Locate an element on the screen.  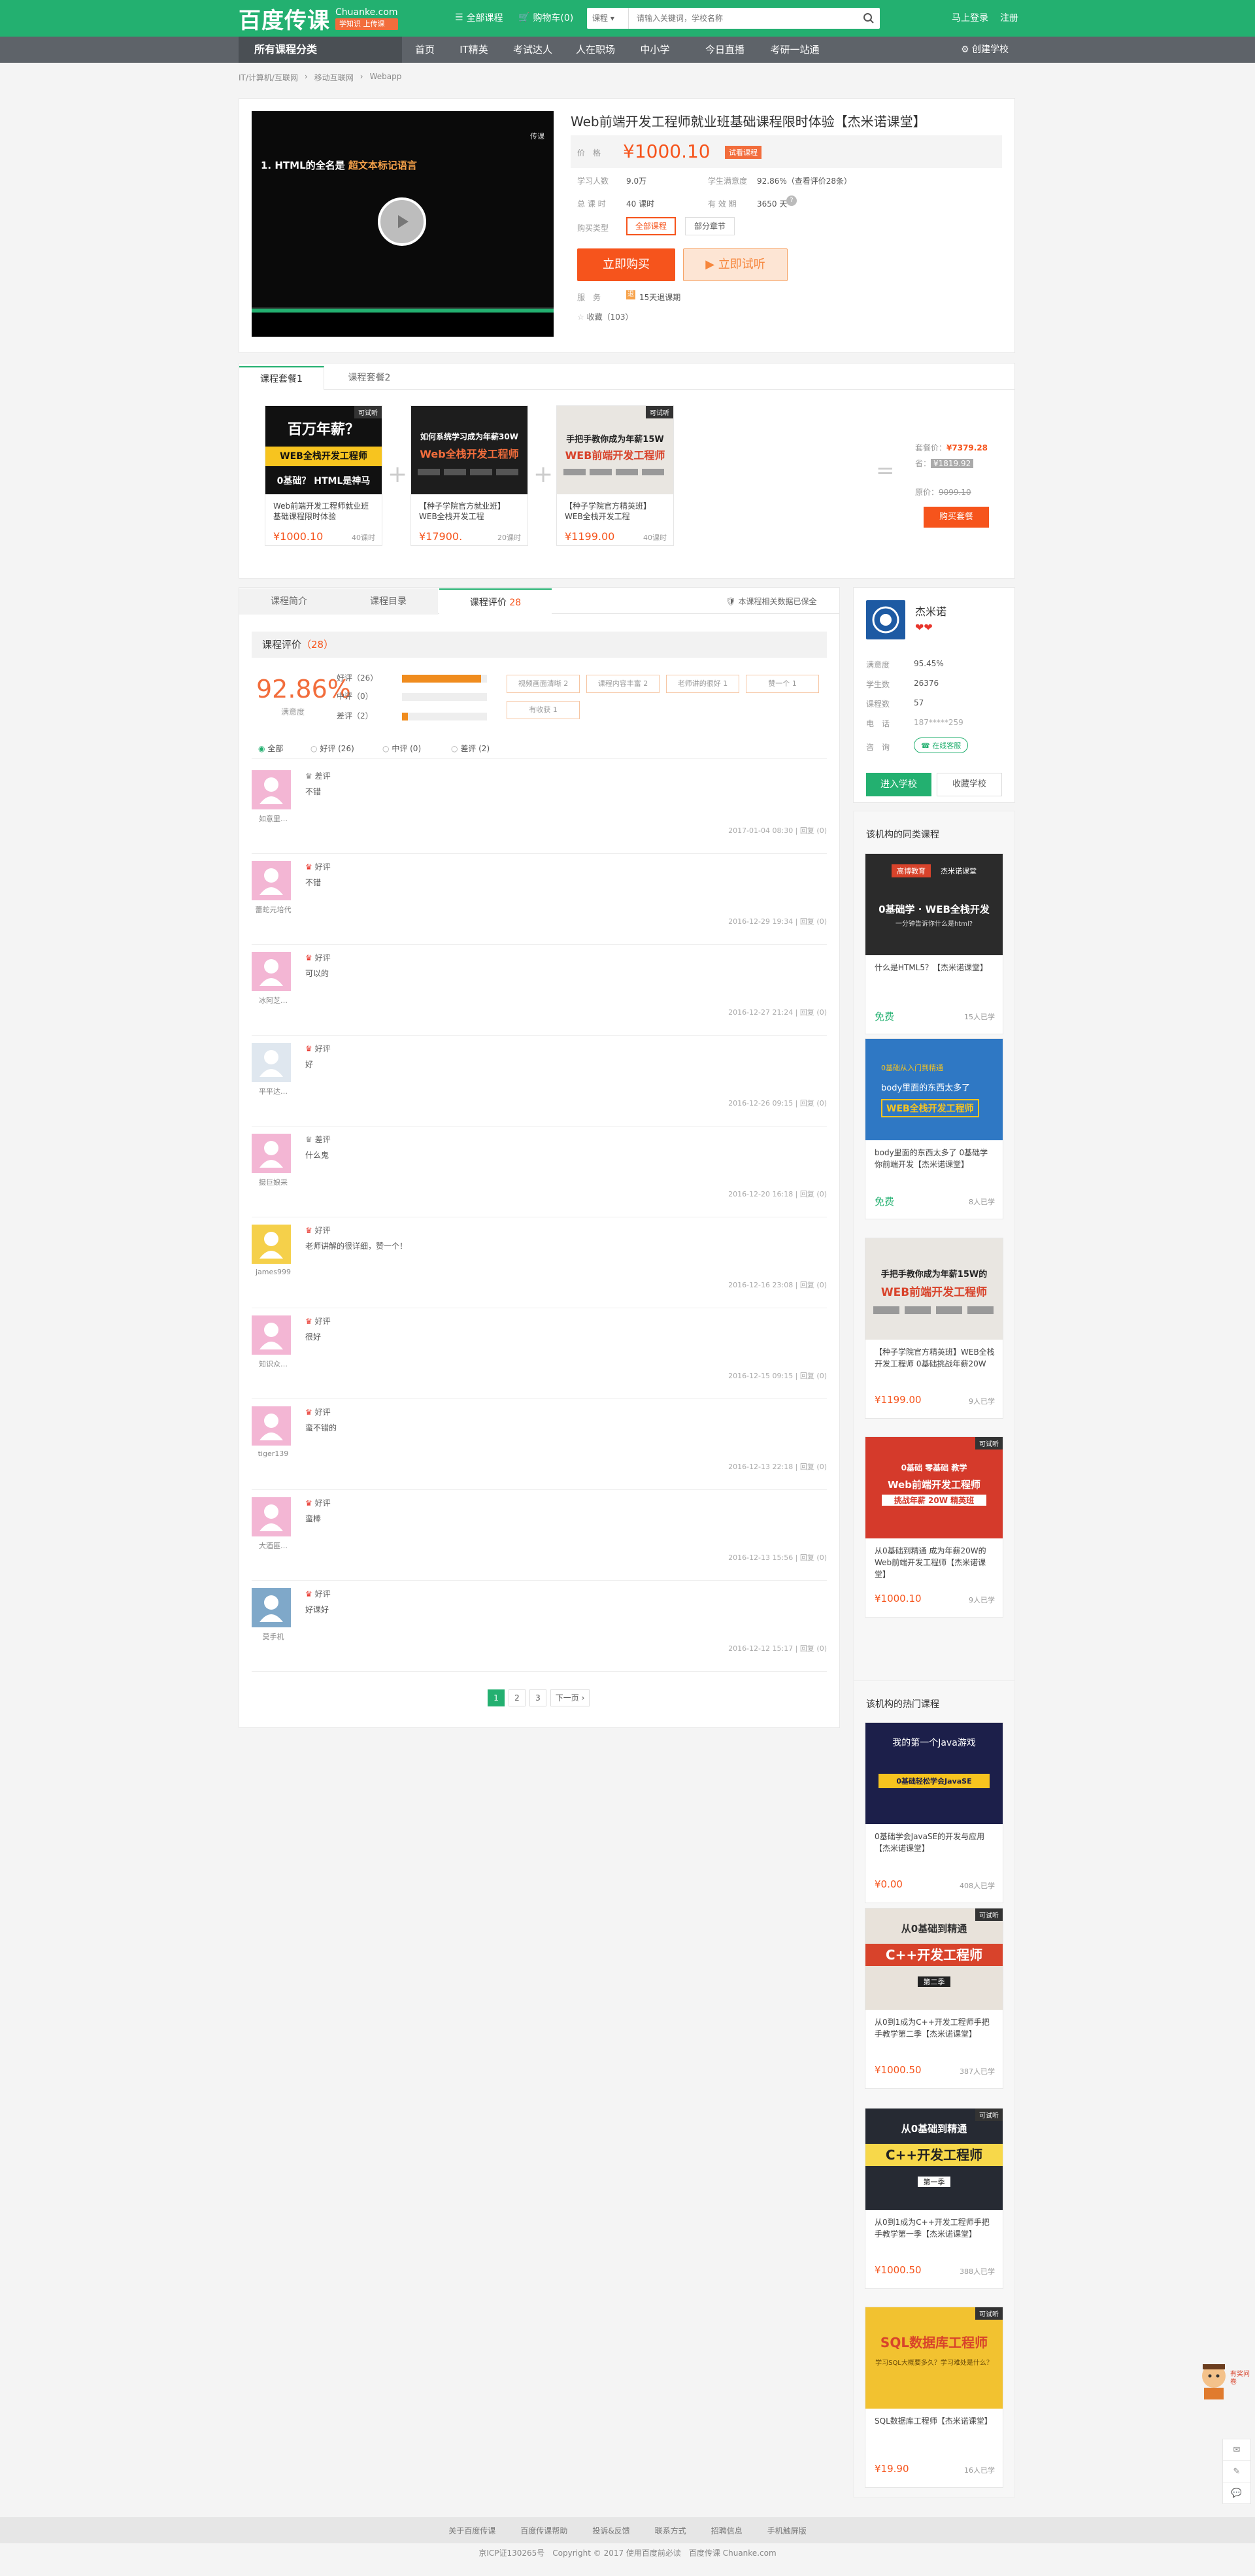
page-1: 1 is located at coordinates (496, 1697).